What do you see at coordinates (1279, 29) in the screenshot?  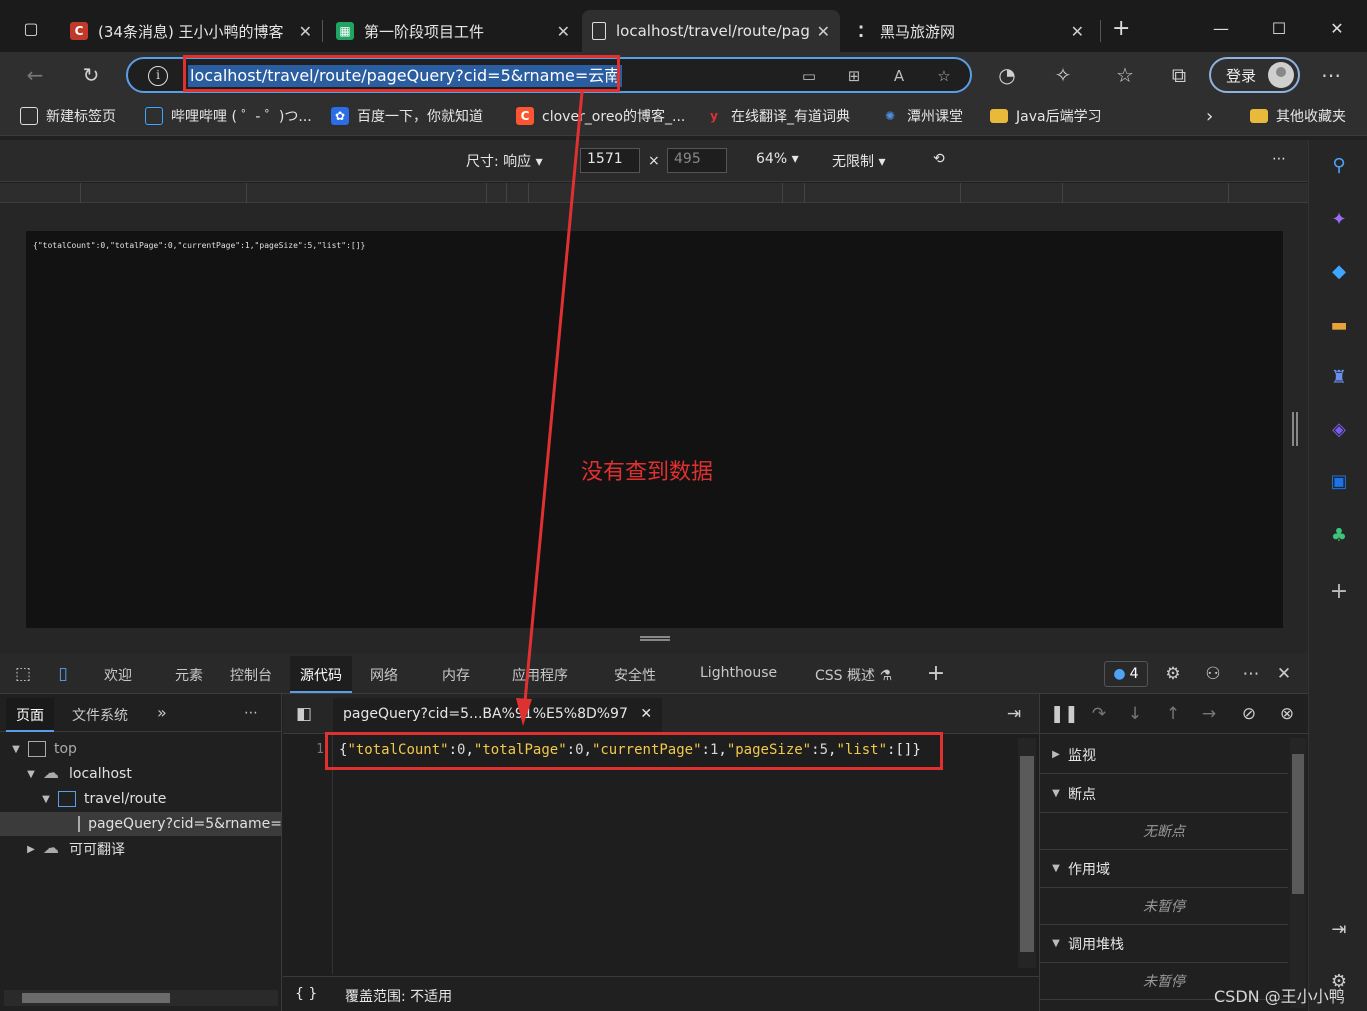 I see `maximize-icon: ☐` at bounding box center [1279, 29].